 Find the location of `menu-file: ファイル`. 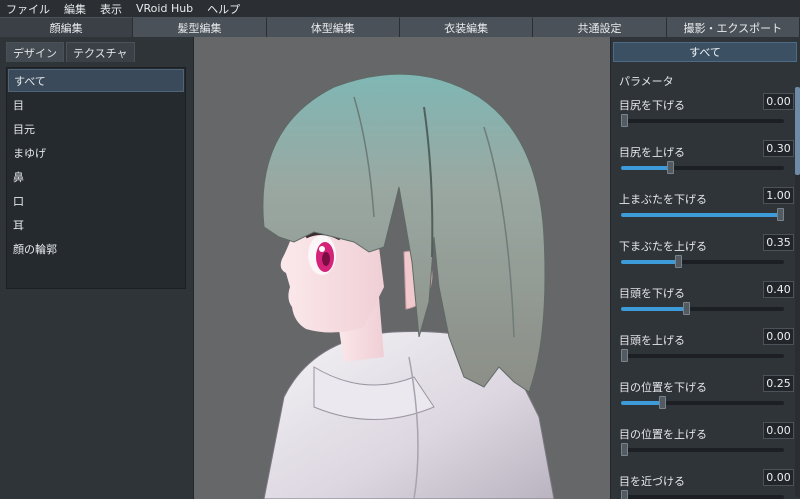

menu-file: ファイル is located at coordinates (28, 9).